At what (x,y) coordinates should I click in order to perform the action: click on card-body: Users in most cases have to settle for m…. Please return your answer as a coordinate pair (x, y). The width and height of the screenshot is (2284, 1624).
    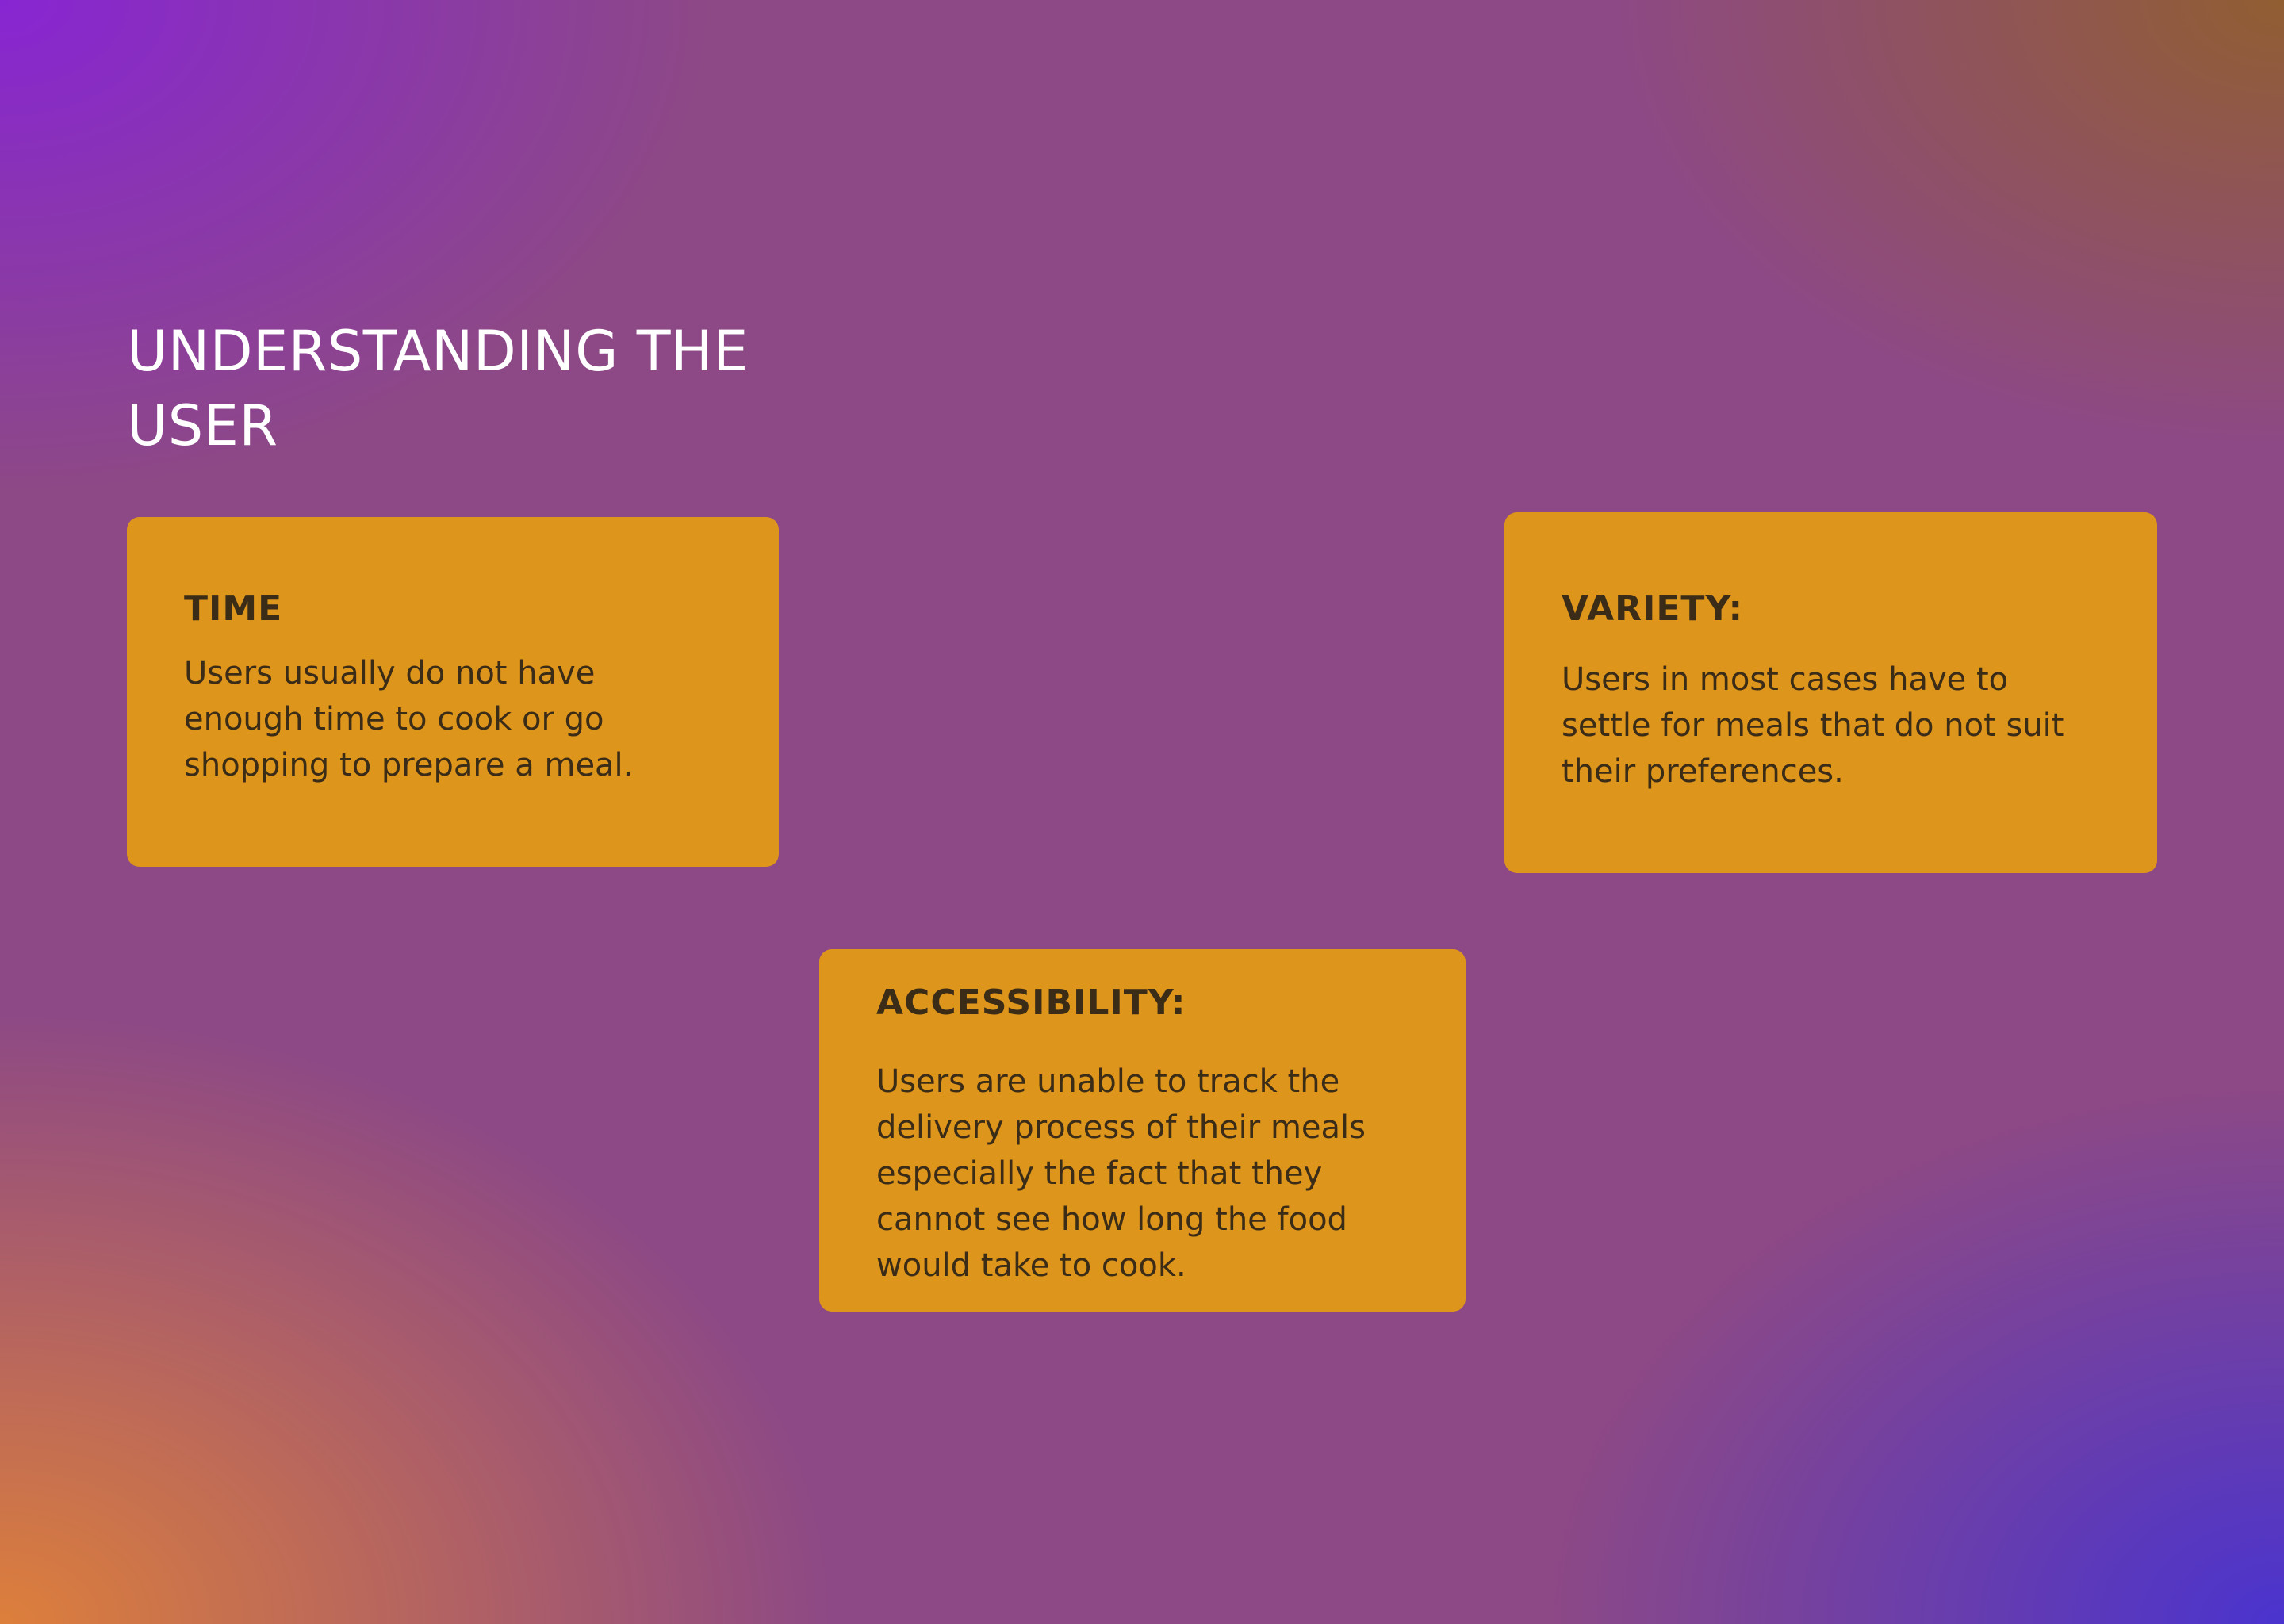
    Looking at the image, I should click on (1813, 725).